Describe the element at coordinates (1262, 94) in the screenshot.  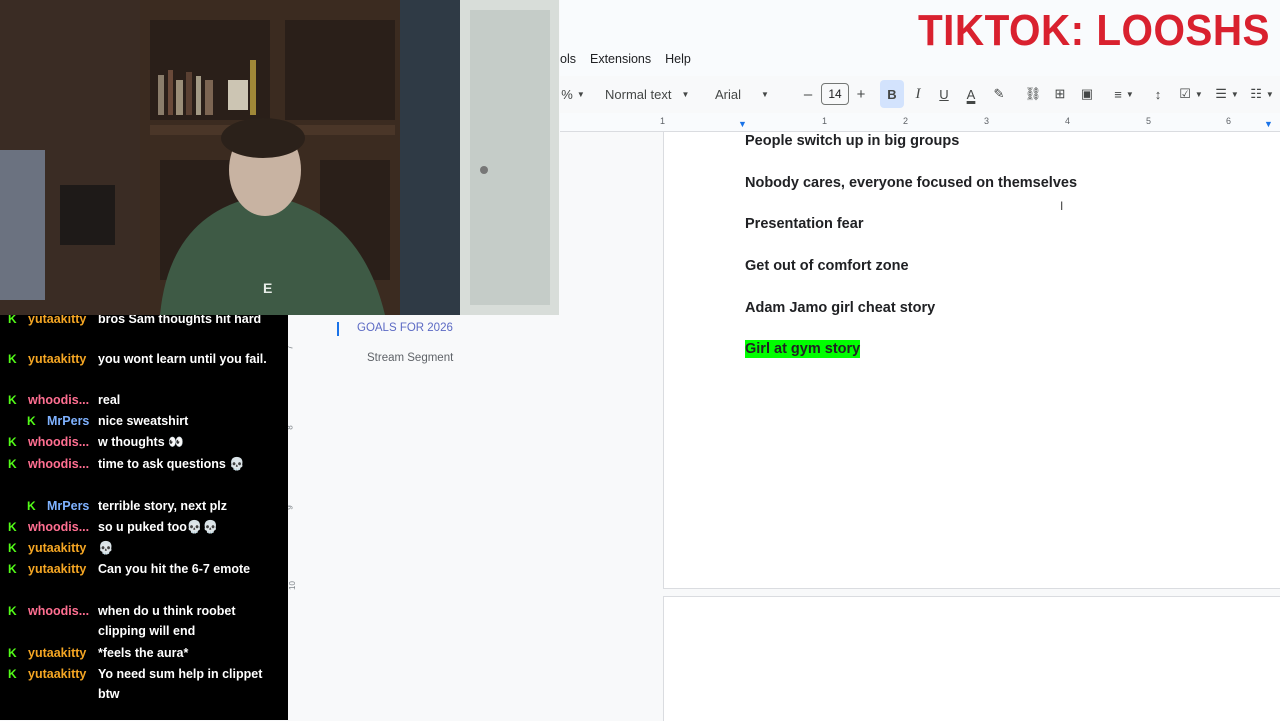
I see `numbered-list-icon: ☷ ▼` at that location.